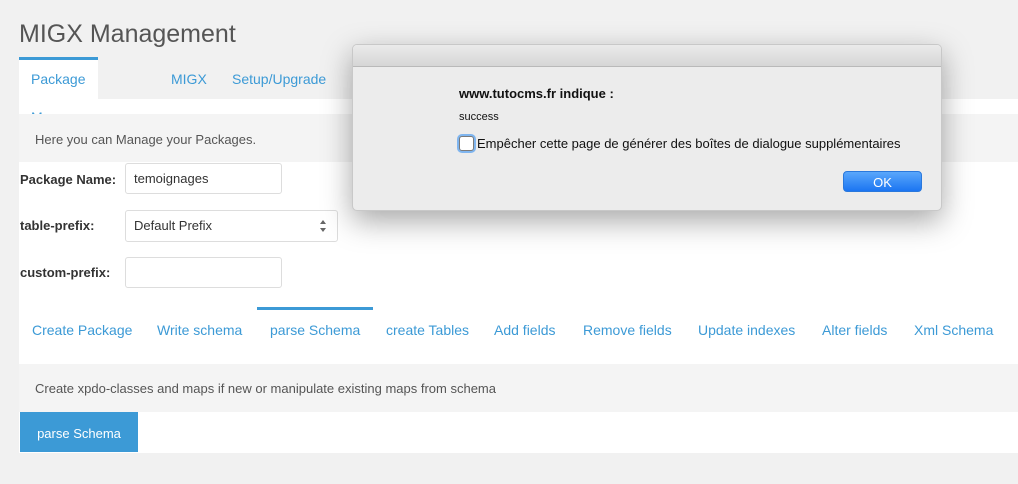 Image resolution: width=1018 pixels, height=484 pixels. Describe the element at coordinates (627, 328) in the screenshot. I see `tab-remove-fields: Remove fields` at that location.